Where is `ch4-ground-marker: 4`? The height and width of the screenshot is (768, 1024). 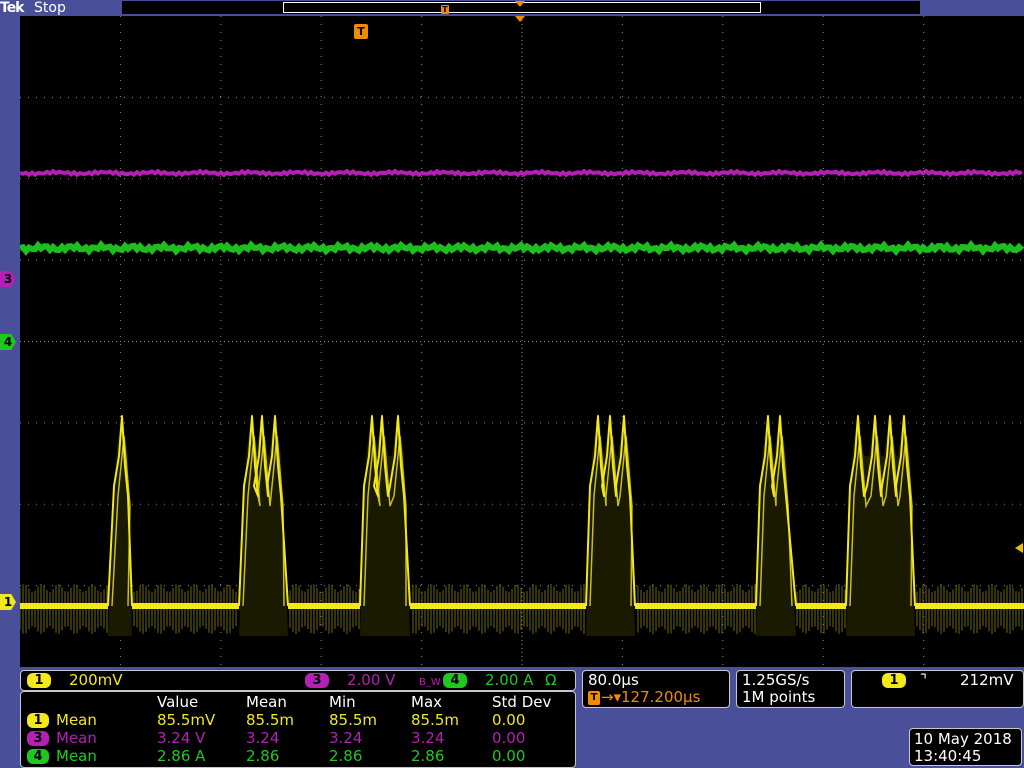
ch4-ground-marker: 4 is located at coordinates (8, 342).